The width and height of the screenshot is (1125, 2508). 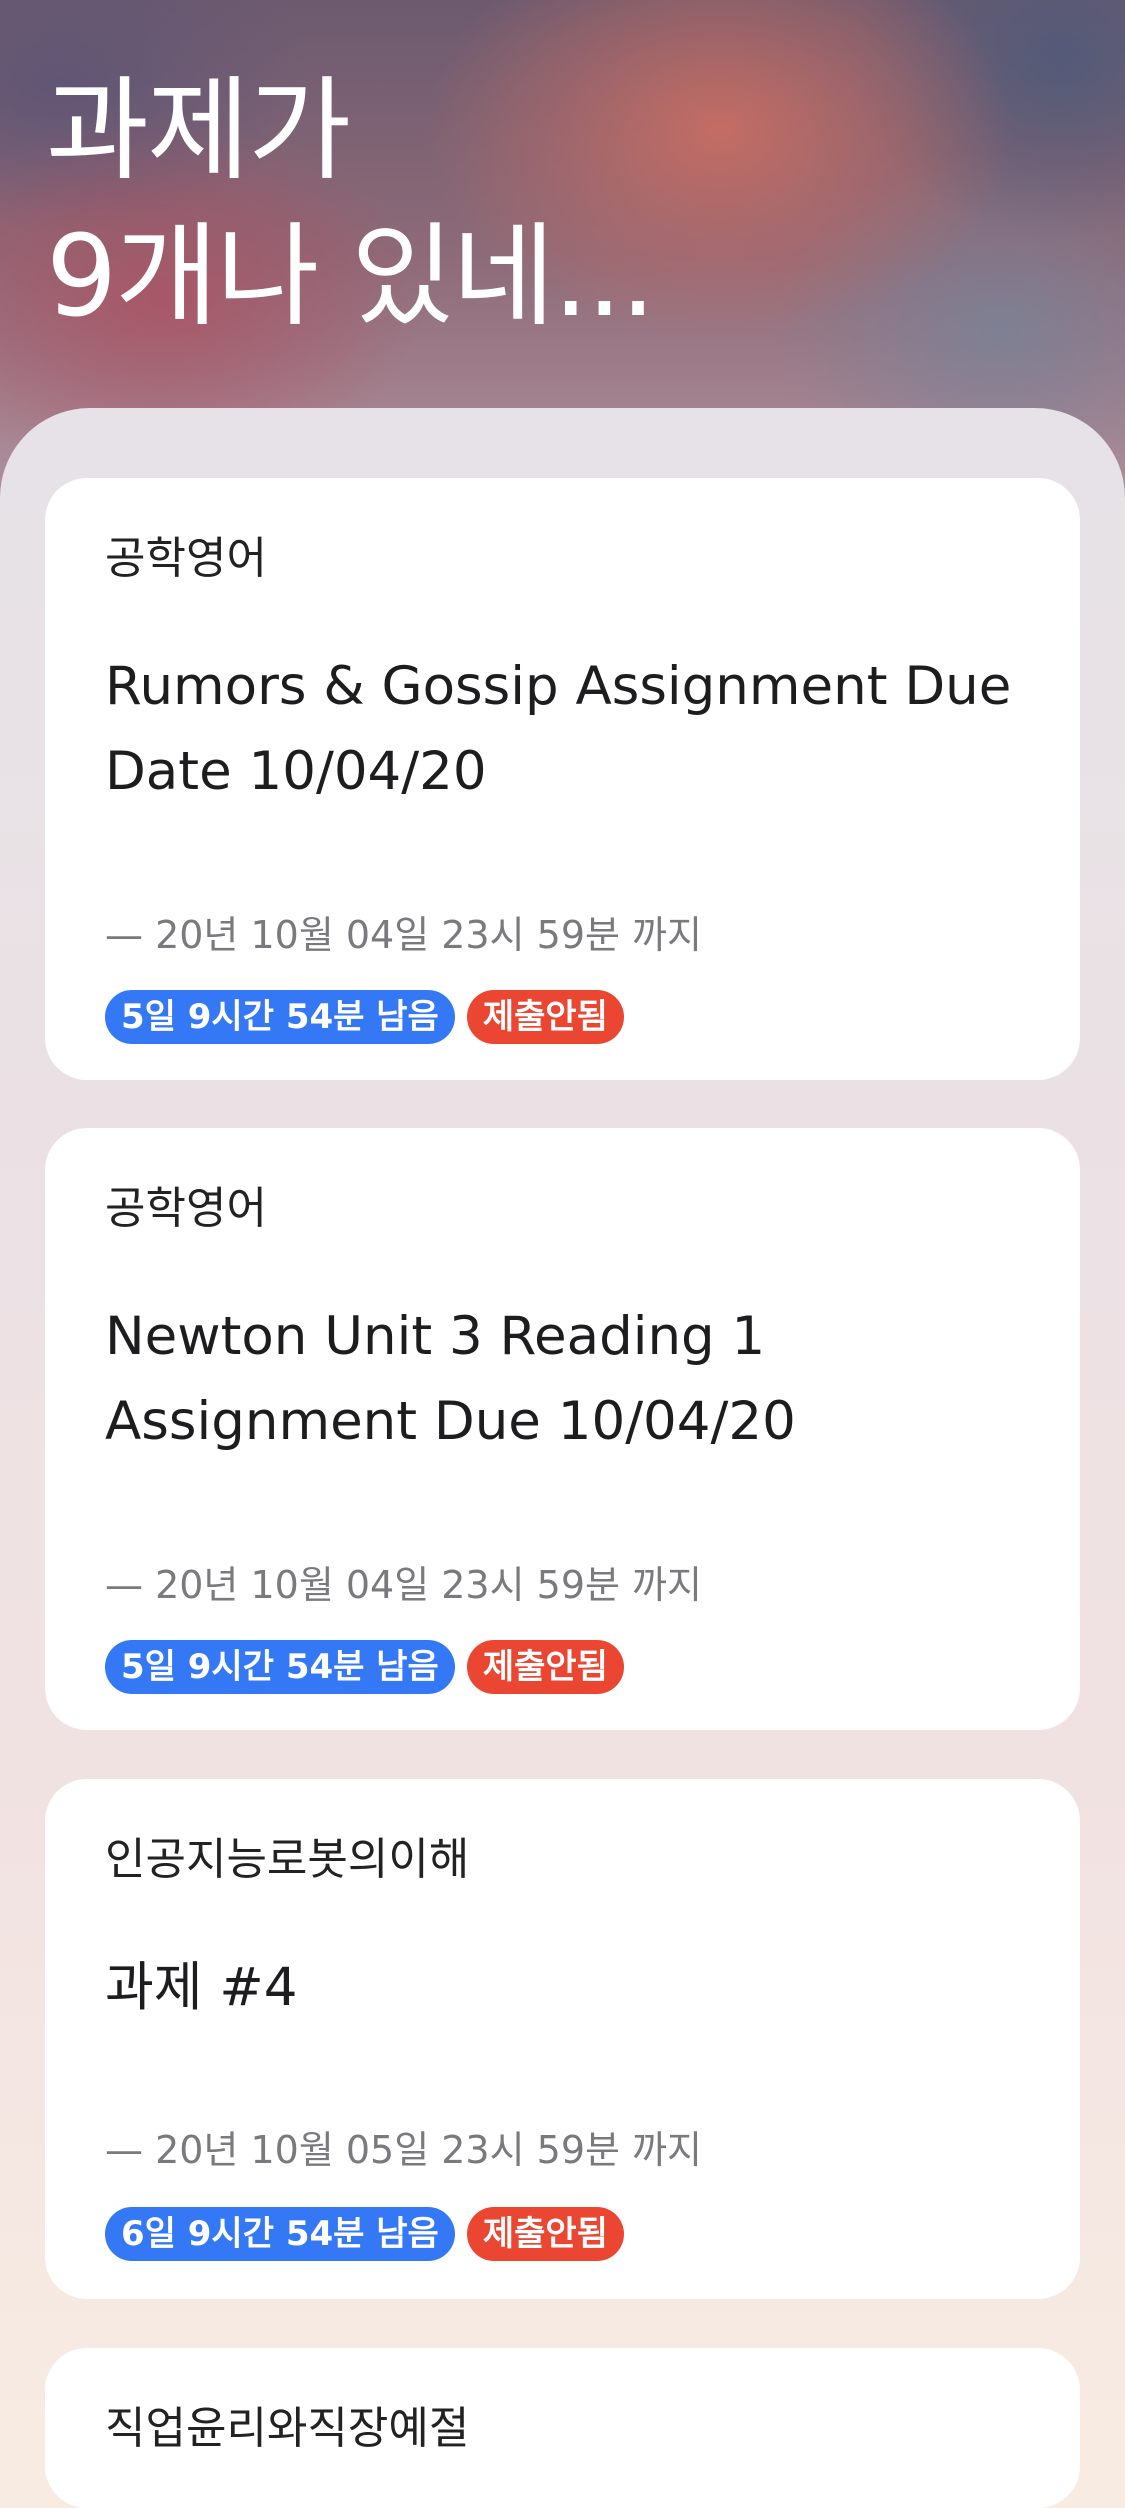 I want to click on assignment-title: 과제 #4, so click(x=201, y=1987).